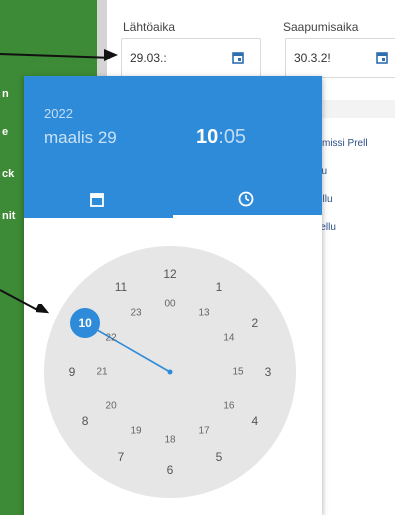  I want to click on clock-hour: 5, so click(219, 457).